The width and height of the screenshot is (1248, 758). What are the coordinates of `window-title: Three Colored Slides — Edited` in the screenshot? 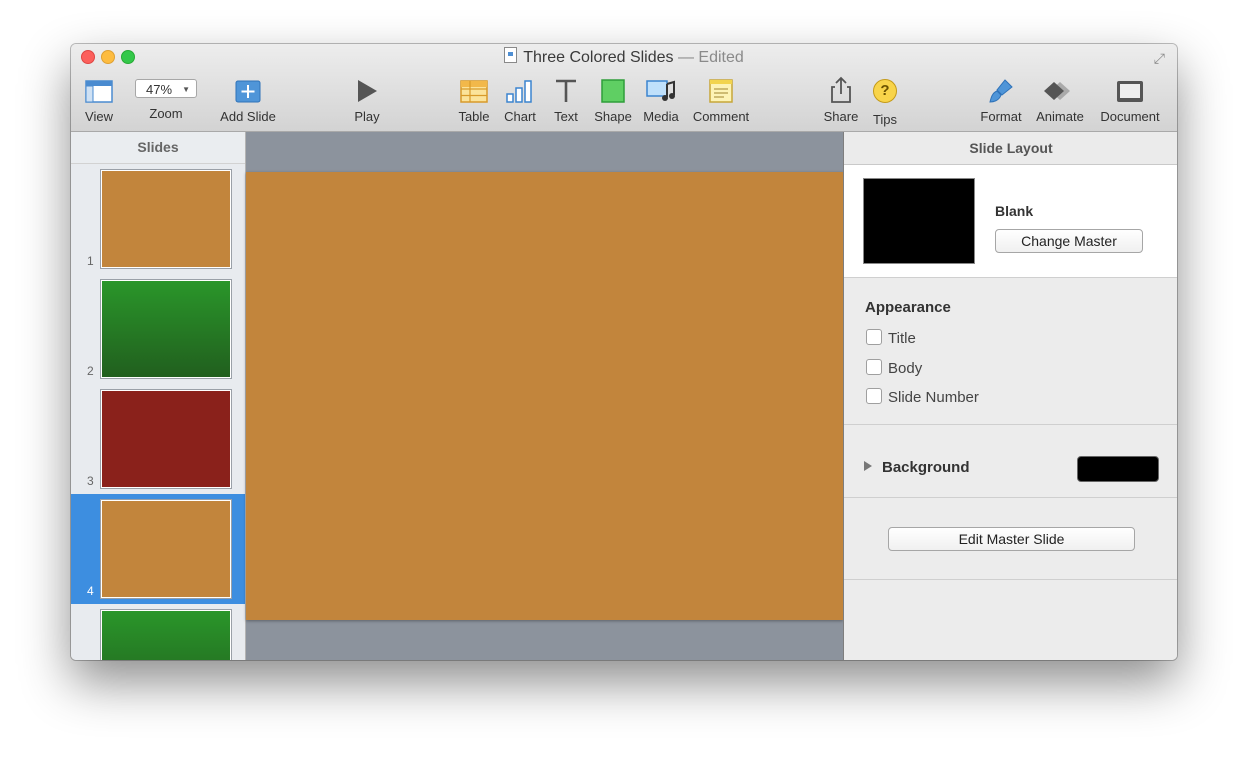 It's located at (624, 57).